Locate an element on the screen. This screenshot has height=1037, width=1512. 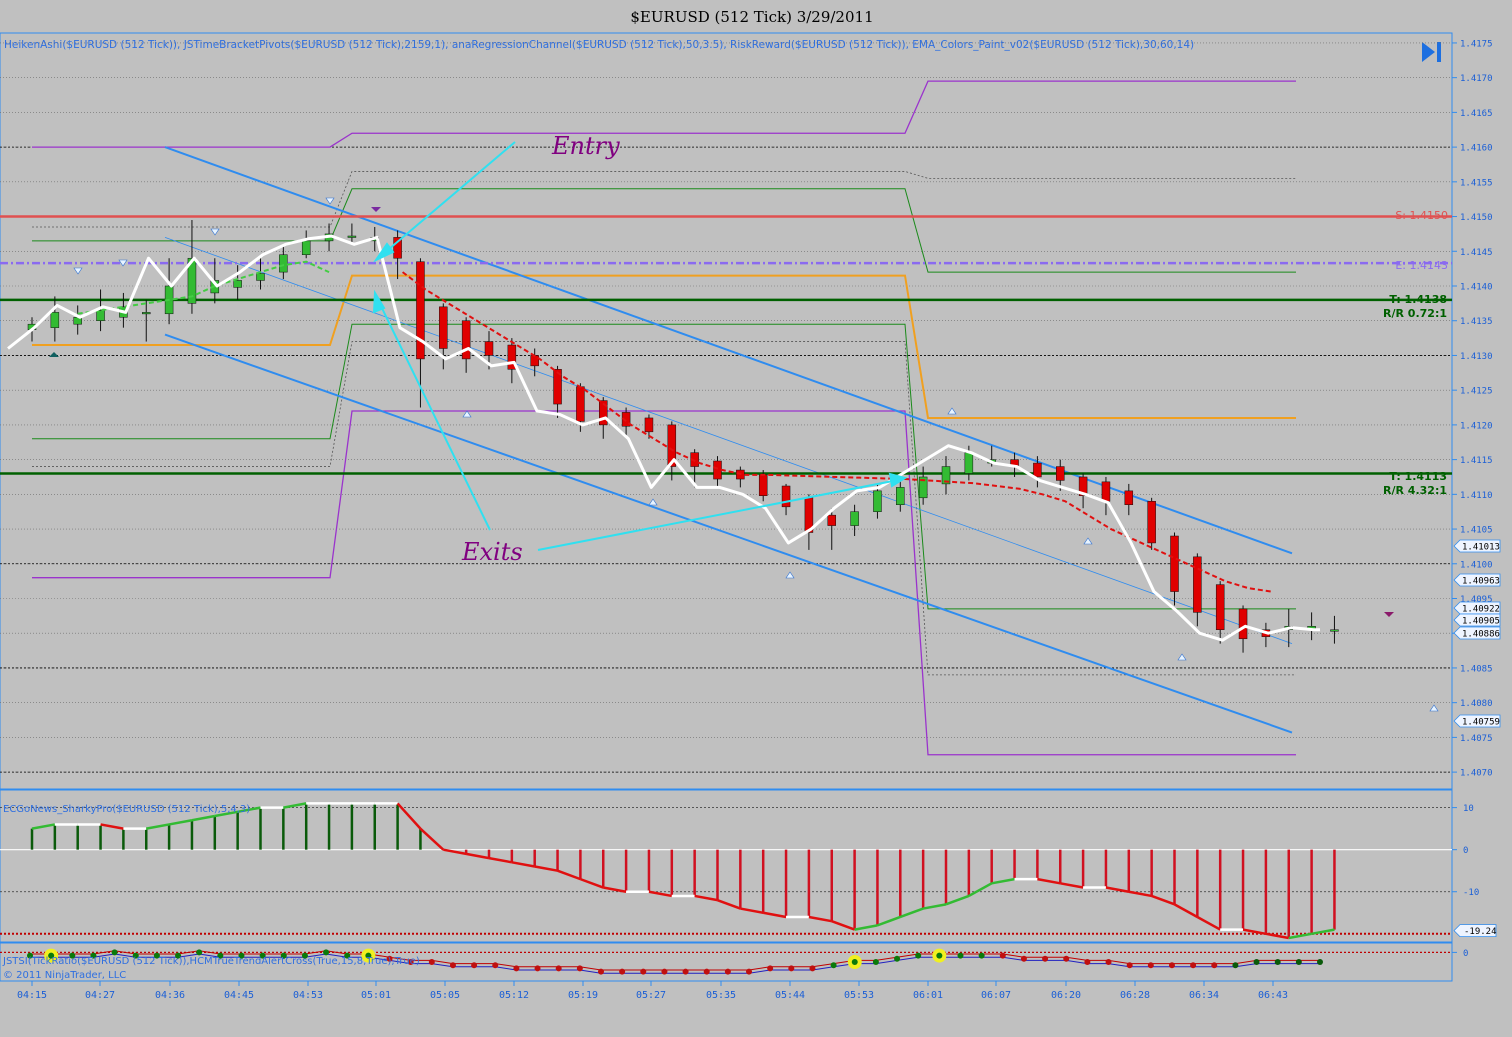
x-tick-label: 04:15 is located at coordinates (32, 995).